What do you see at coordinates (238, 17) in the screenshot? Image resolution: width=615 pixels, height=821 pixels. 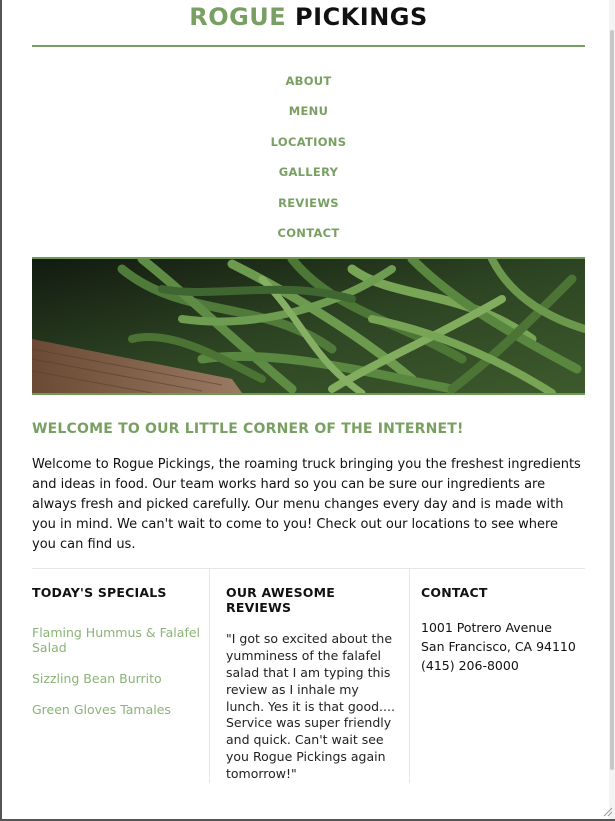 I see `site-title-rogue: ROGUE` at bounding box center [238, 17].